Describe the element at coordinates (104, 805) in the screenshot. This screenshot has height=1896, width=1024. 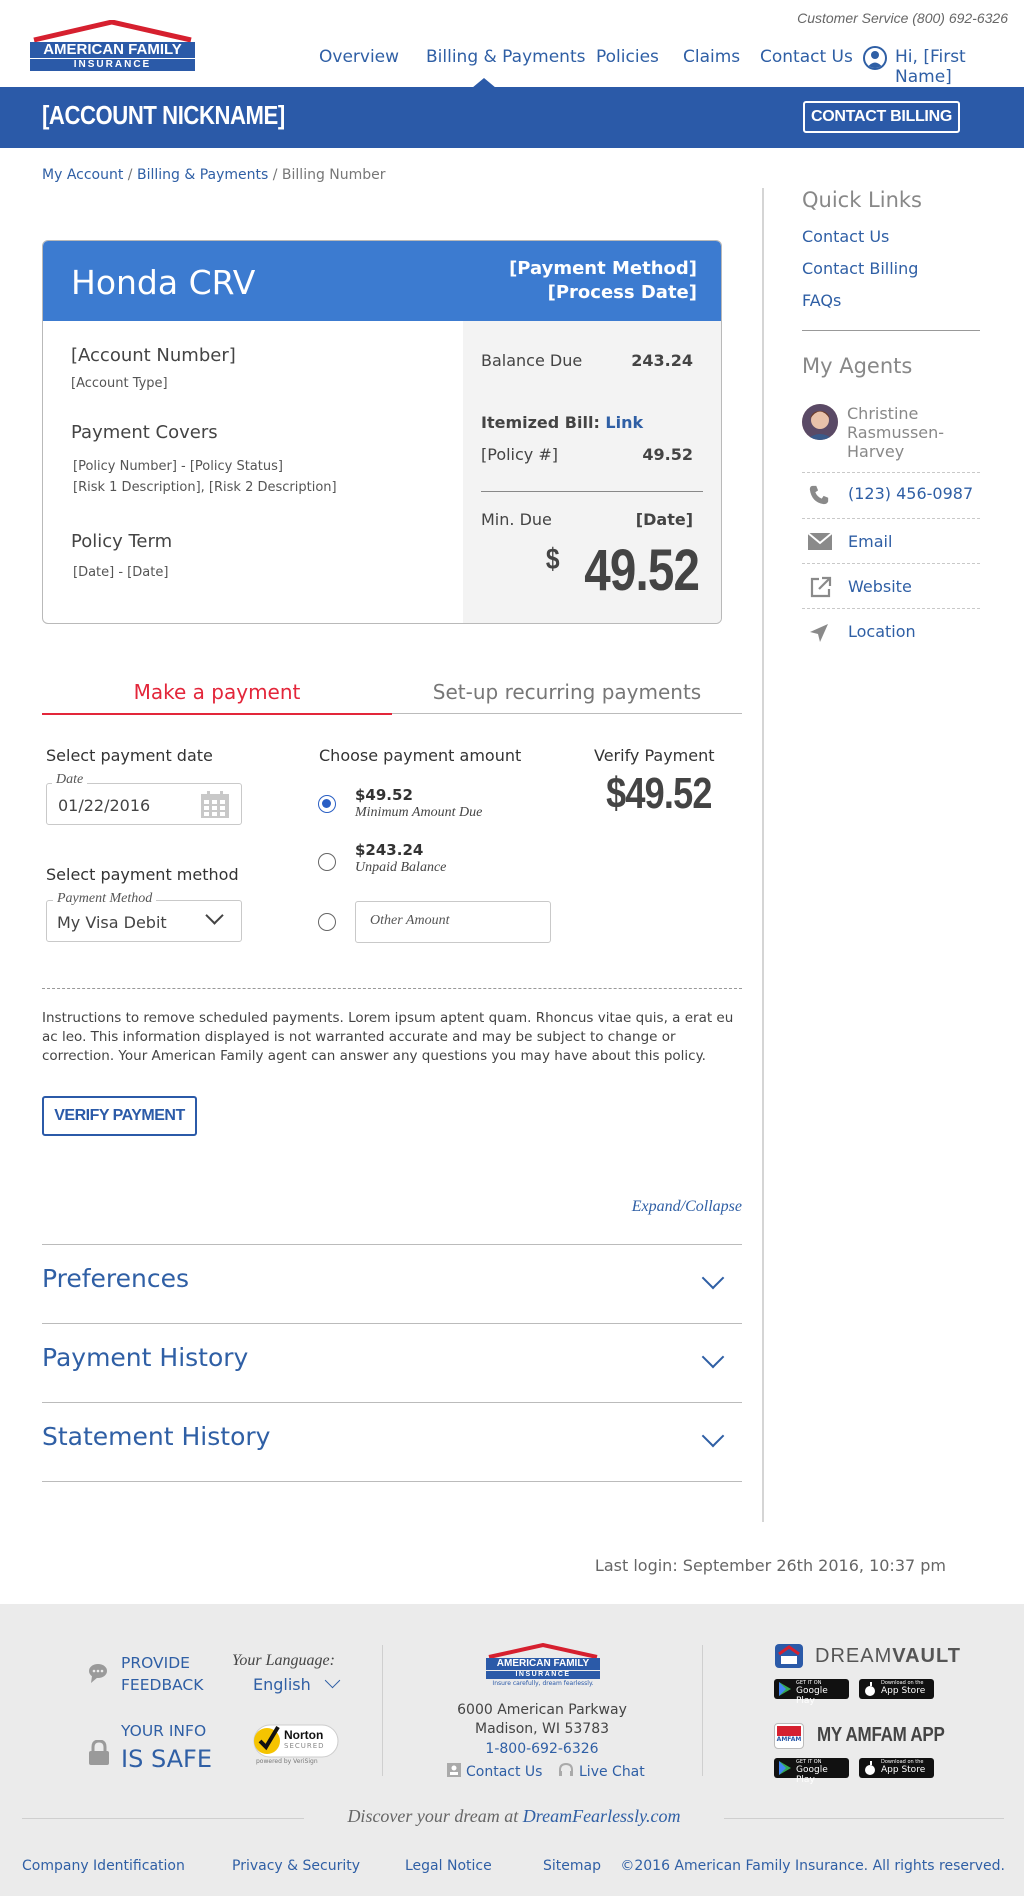
I see `date-value: 01/22/2016` at that location.